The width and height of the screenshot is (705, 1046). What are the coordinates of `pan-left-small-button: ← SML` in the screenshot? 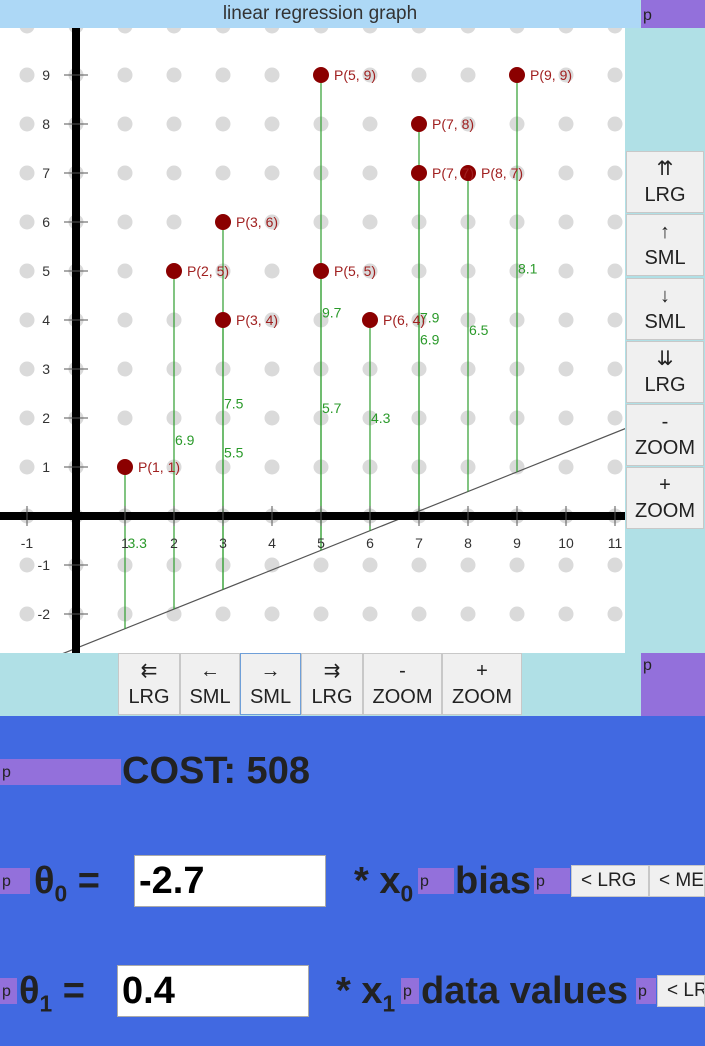 It's located at (210, 684).